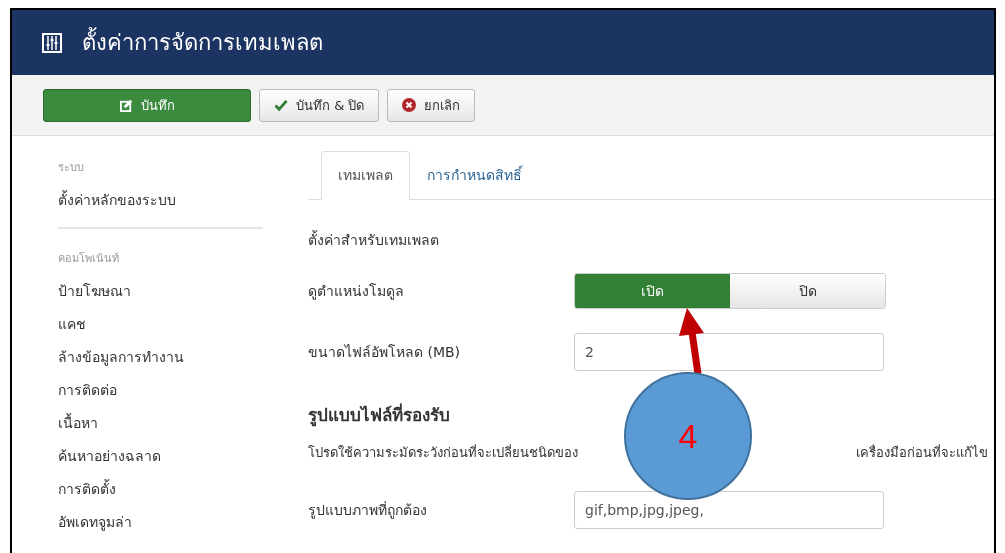 This screenshot has height=553, width=1005. Describe the element at coordinates (160, 291) in the screenshot. I see `sidebar-link: ป้ายโฆษณา` at that location.